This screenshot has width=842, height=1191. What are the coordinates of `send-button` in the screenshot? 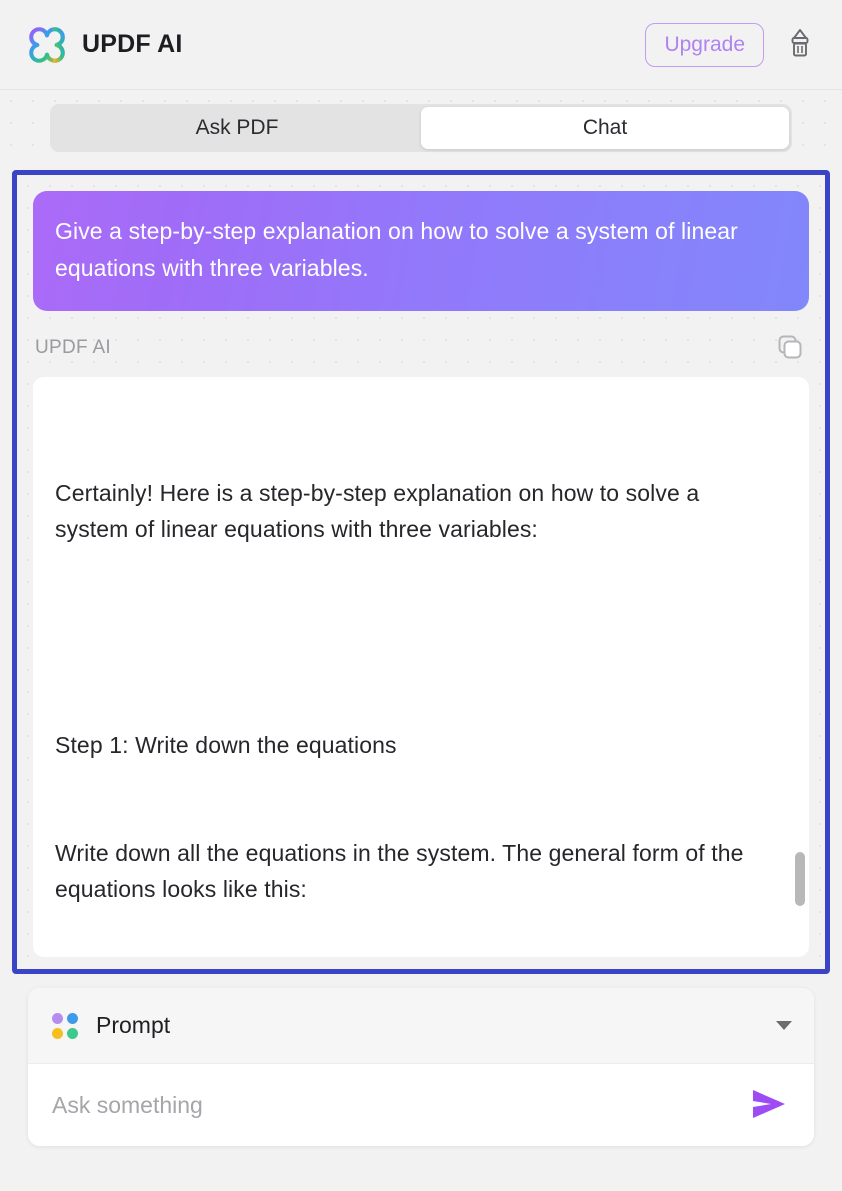 It's located at (769, 1105).